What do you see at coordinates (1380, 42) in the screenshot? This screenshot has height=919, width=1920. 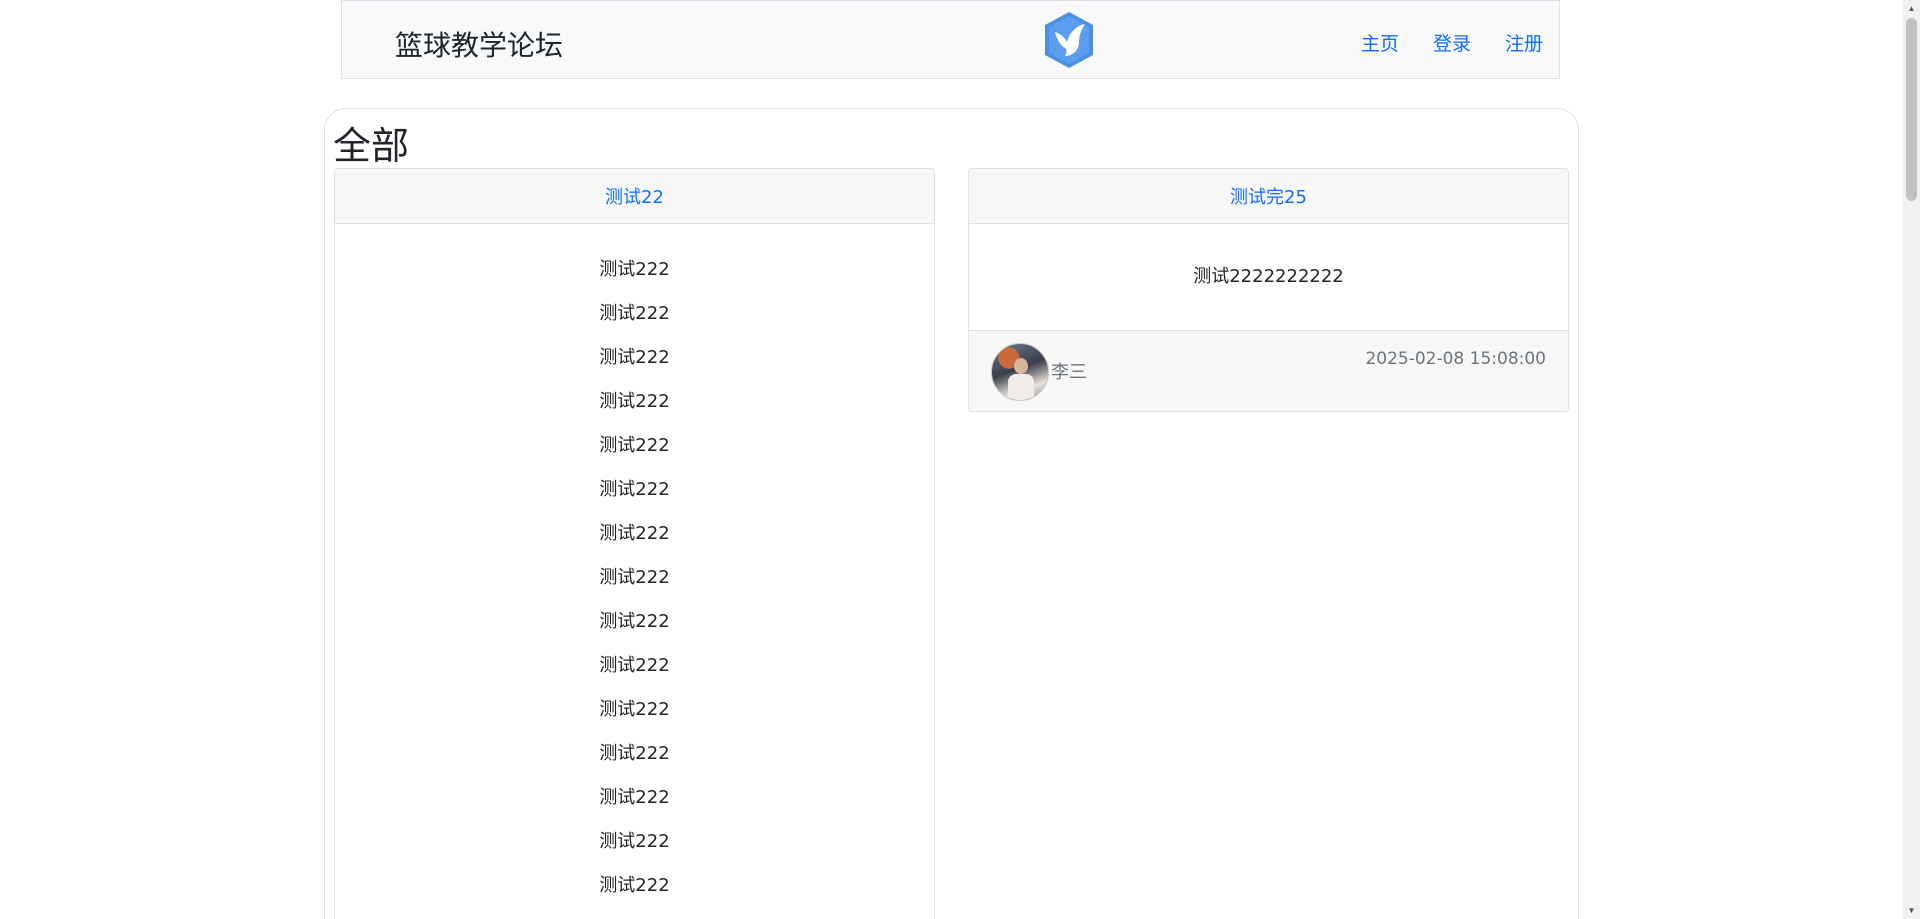 I see `nav-link-home: 主页` at bounding box center [1380, 42].